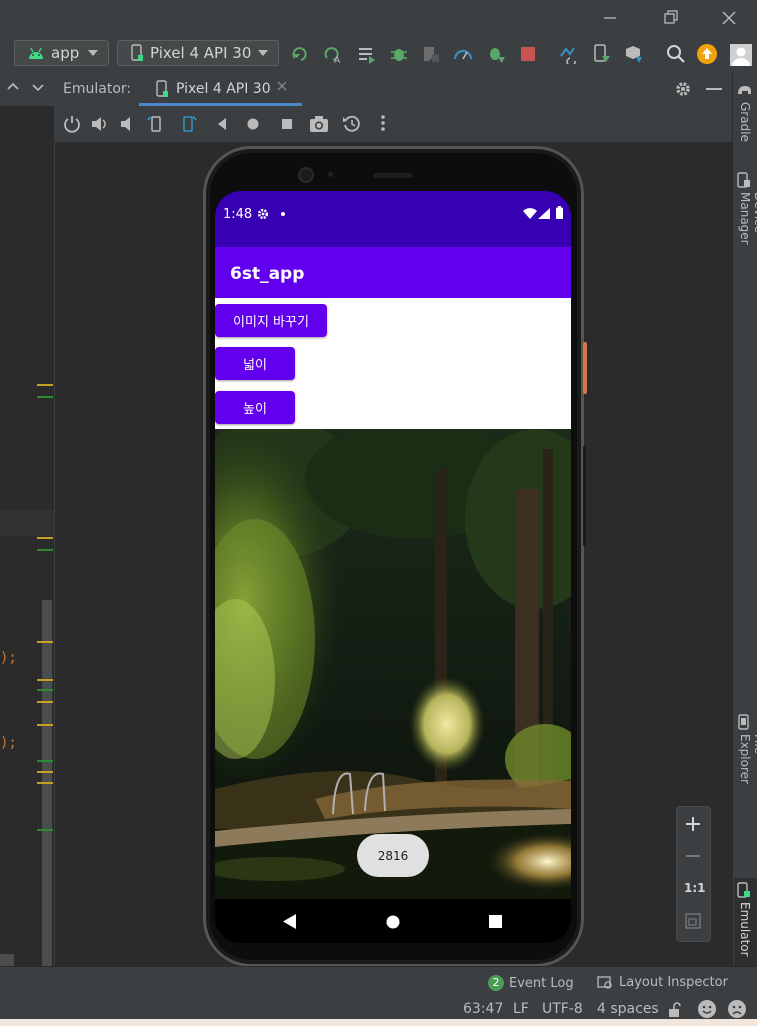  What do you see at coordinates (352, 124) in the screenshot?
I see `snapshot-history-icon` at bounding box center [352, 124].